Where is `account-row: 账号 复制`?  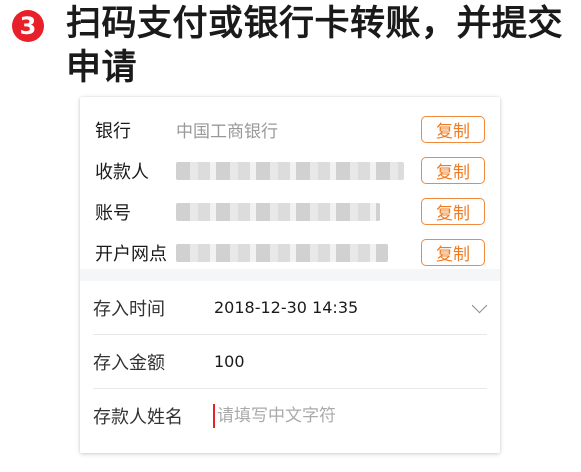
account-row: 账号 复制 is located at coordinates (290, 211).